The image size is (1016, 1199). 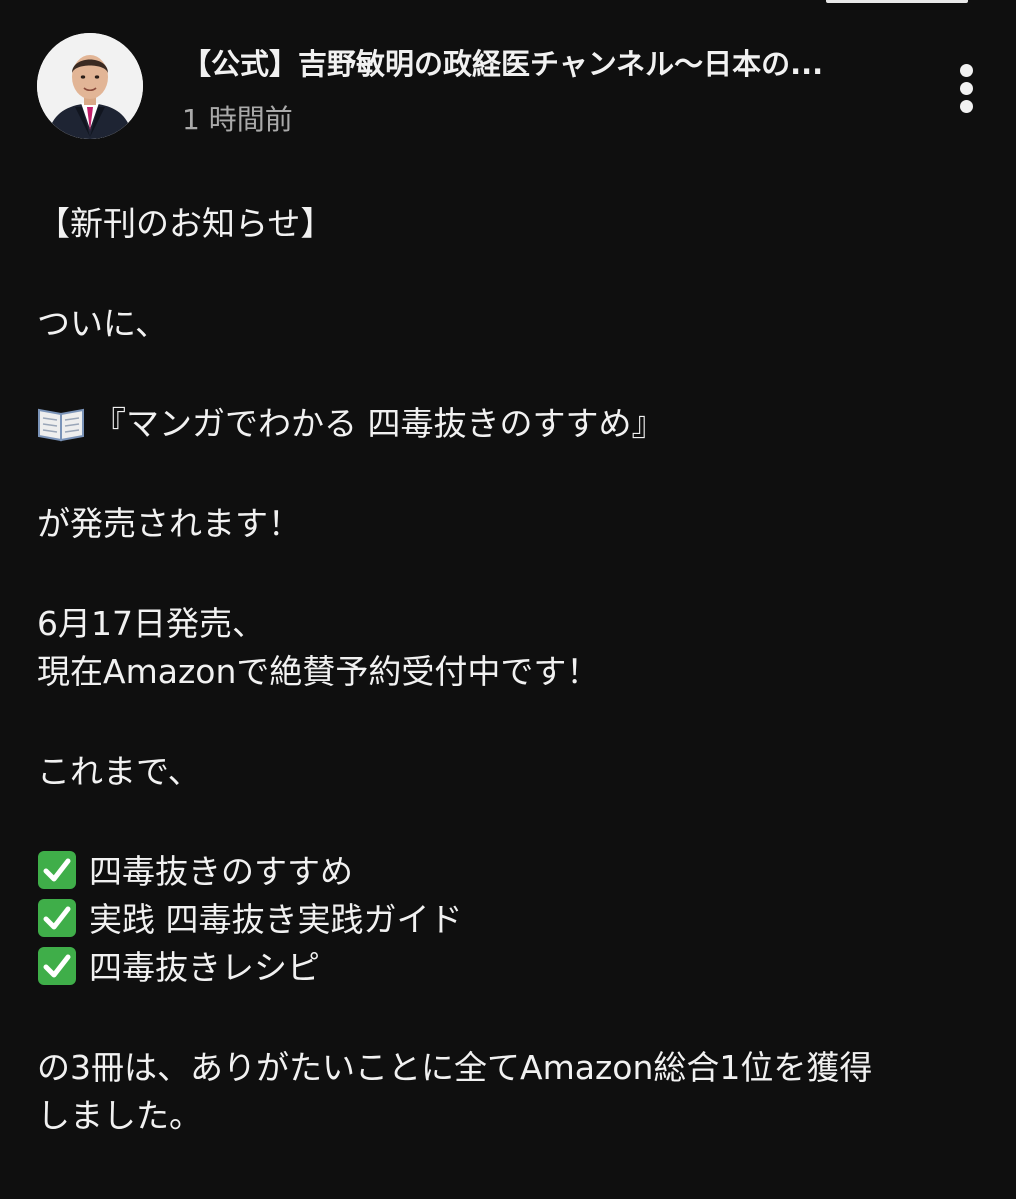 I want to click on more-options-button, so click(x=967, y=88).